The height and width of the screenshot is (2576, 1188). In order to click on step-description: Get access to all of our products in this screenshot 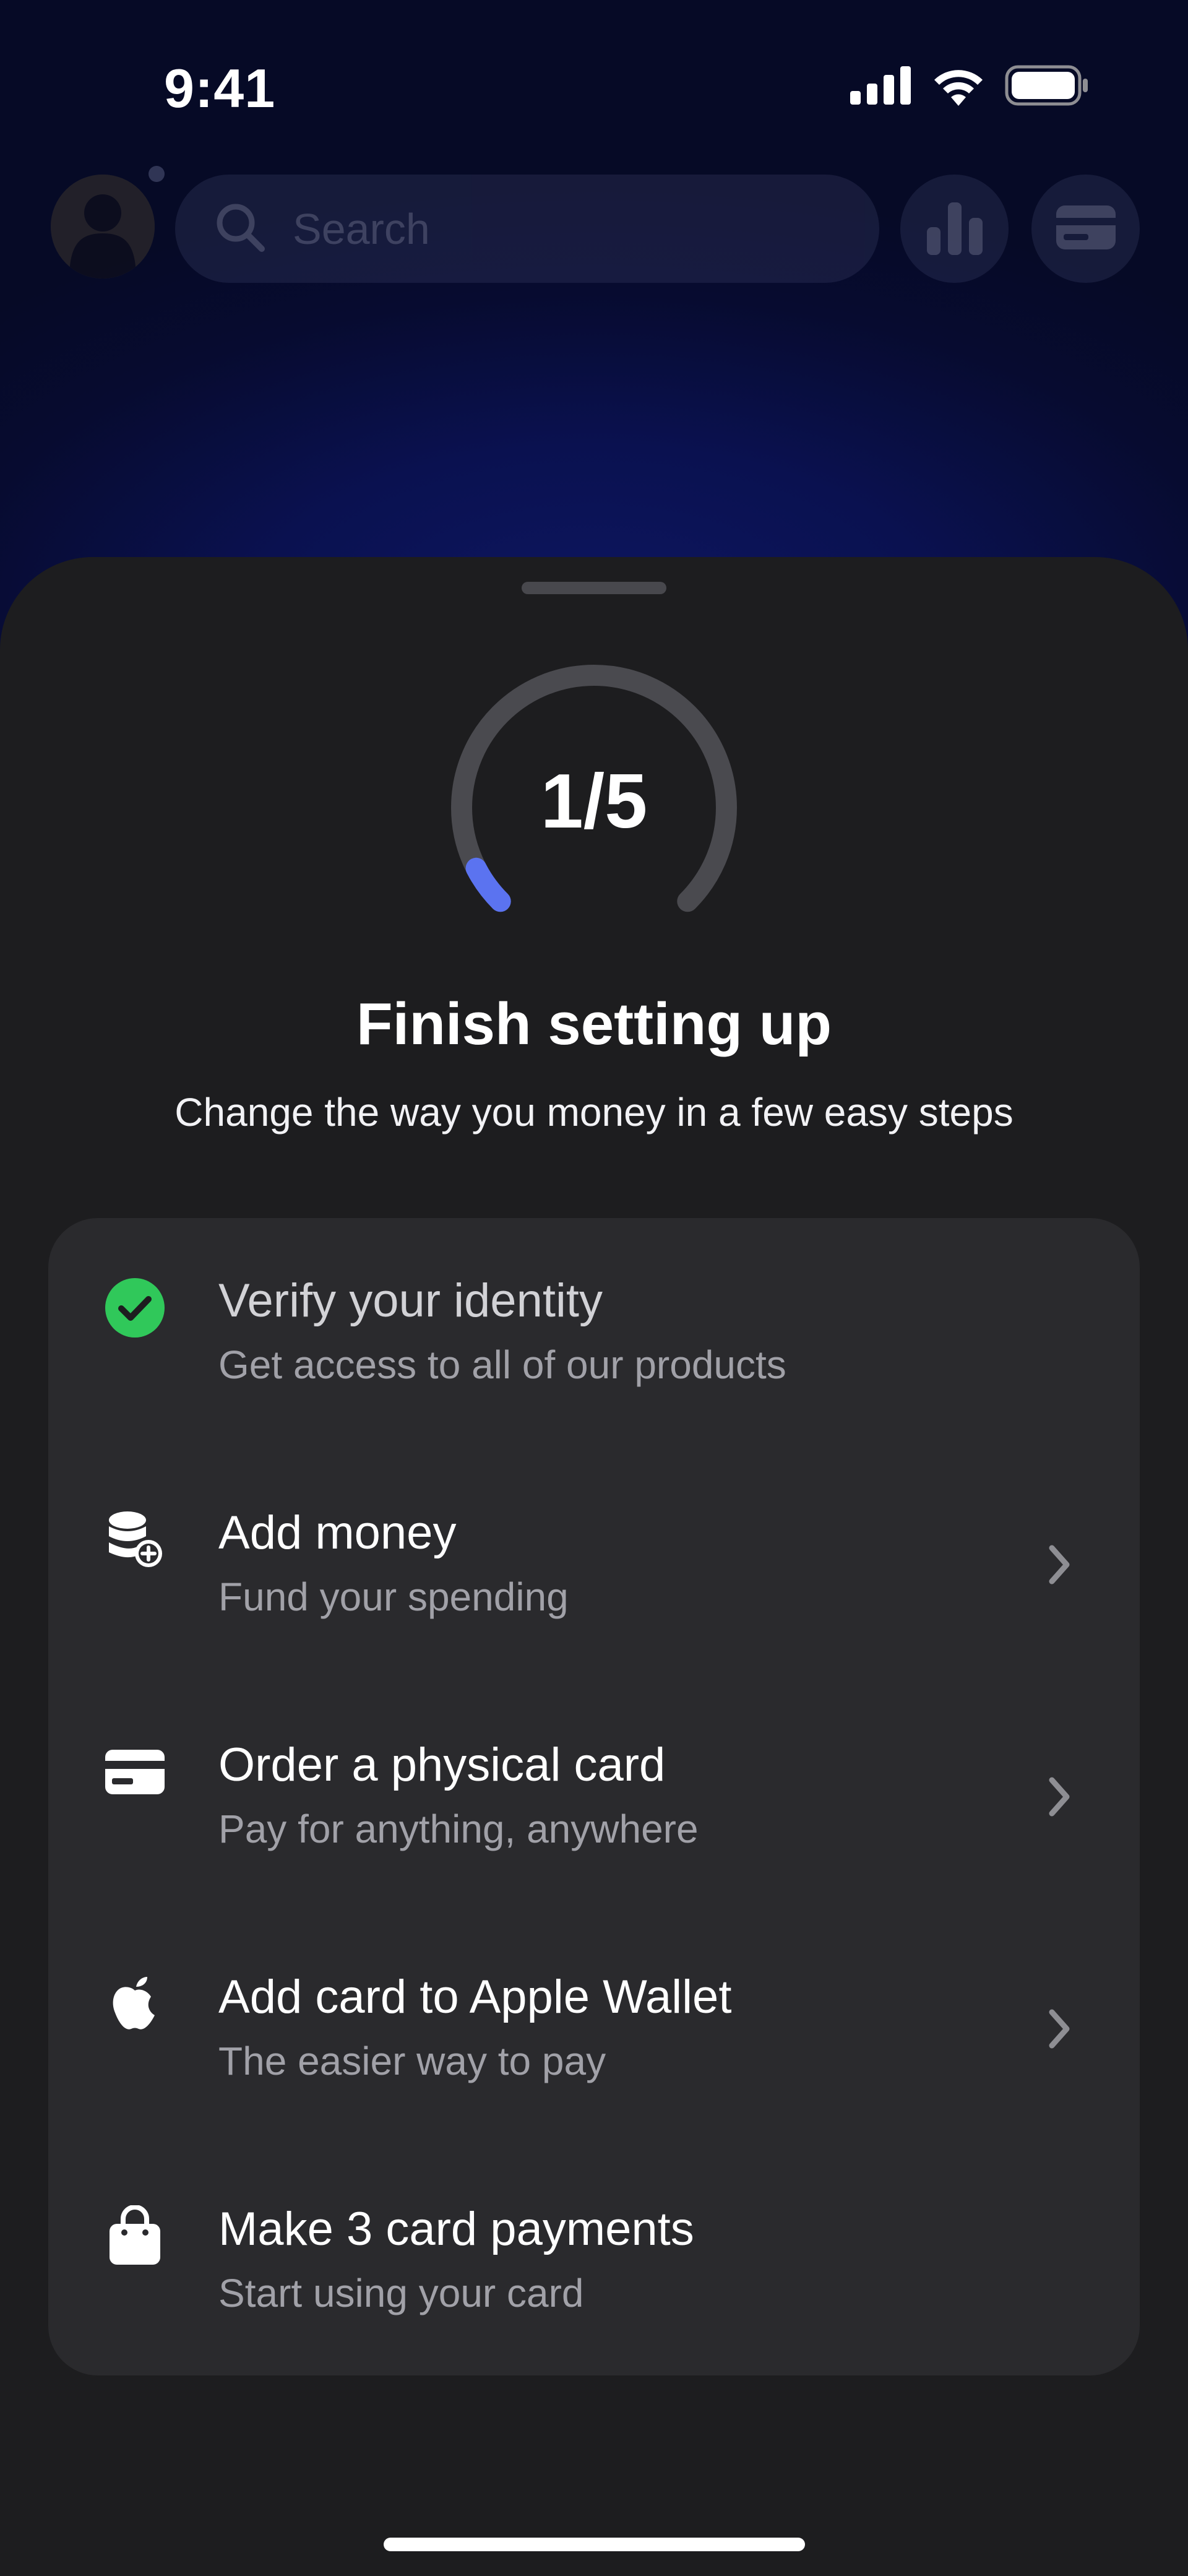, I will do `click(502, 1364)`.